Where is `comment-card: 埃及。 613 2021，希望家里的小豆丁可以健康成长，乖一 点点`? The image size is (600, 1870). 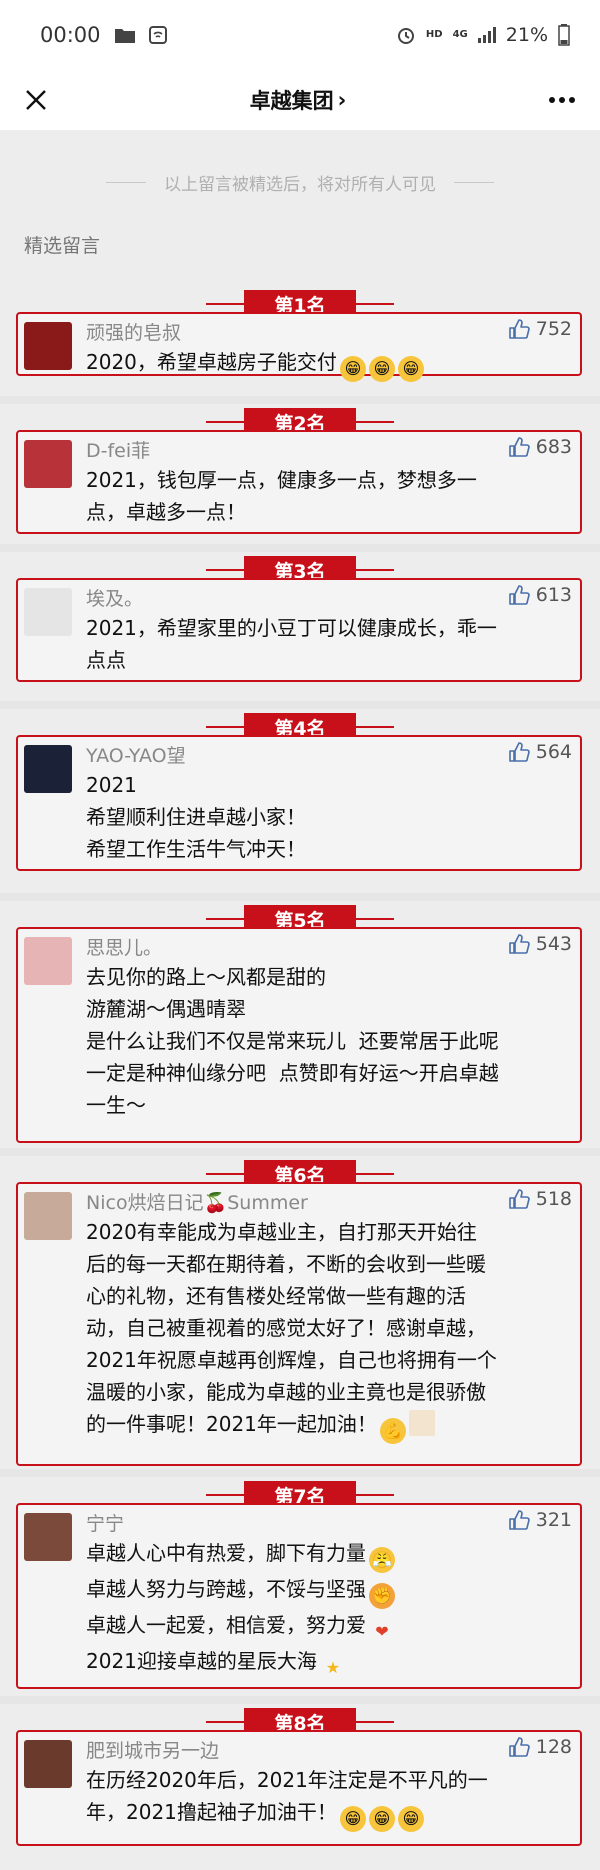 comment-card: 埃及。 613 2021，希望家里的小豆丁可以健康成长，乖一 点点 is located at coordinates (299, 630).